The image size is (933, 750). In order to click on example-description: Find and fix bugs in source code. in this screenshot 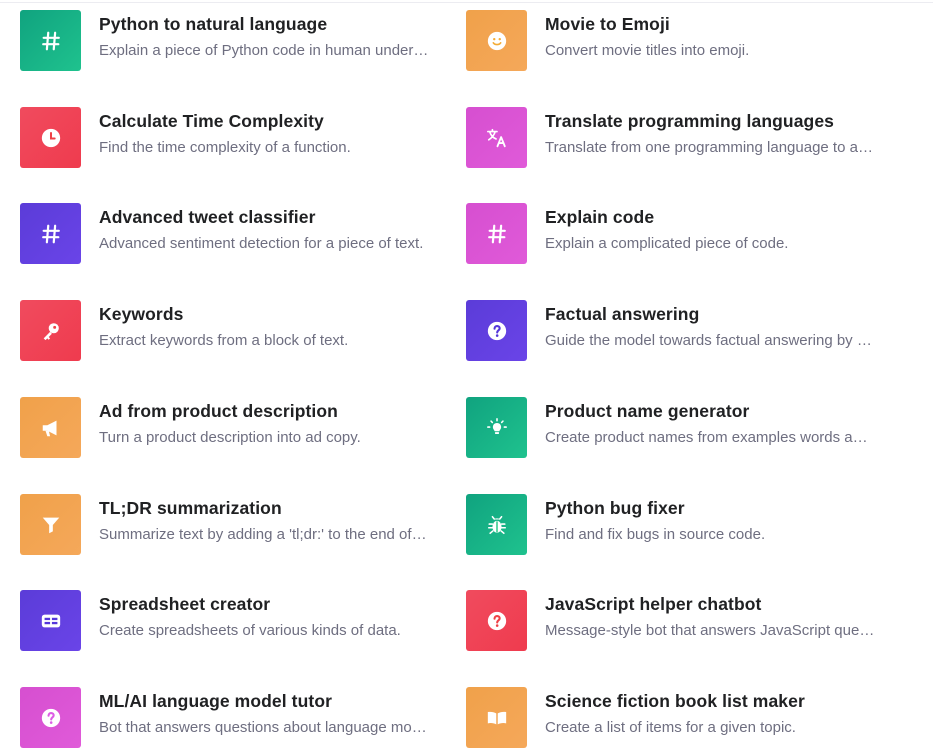, I will do `click(655, 534)`.